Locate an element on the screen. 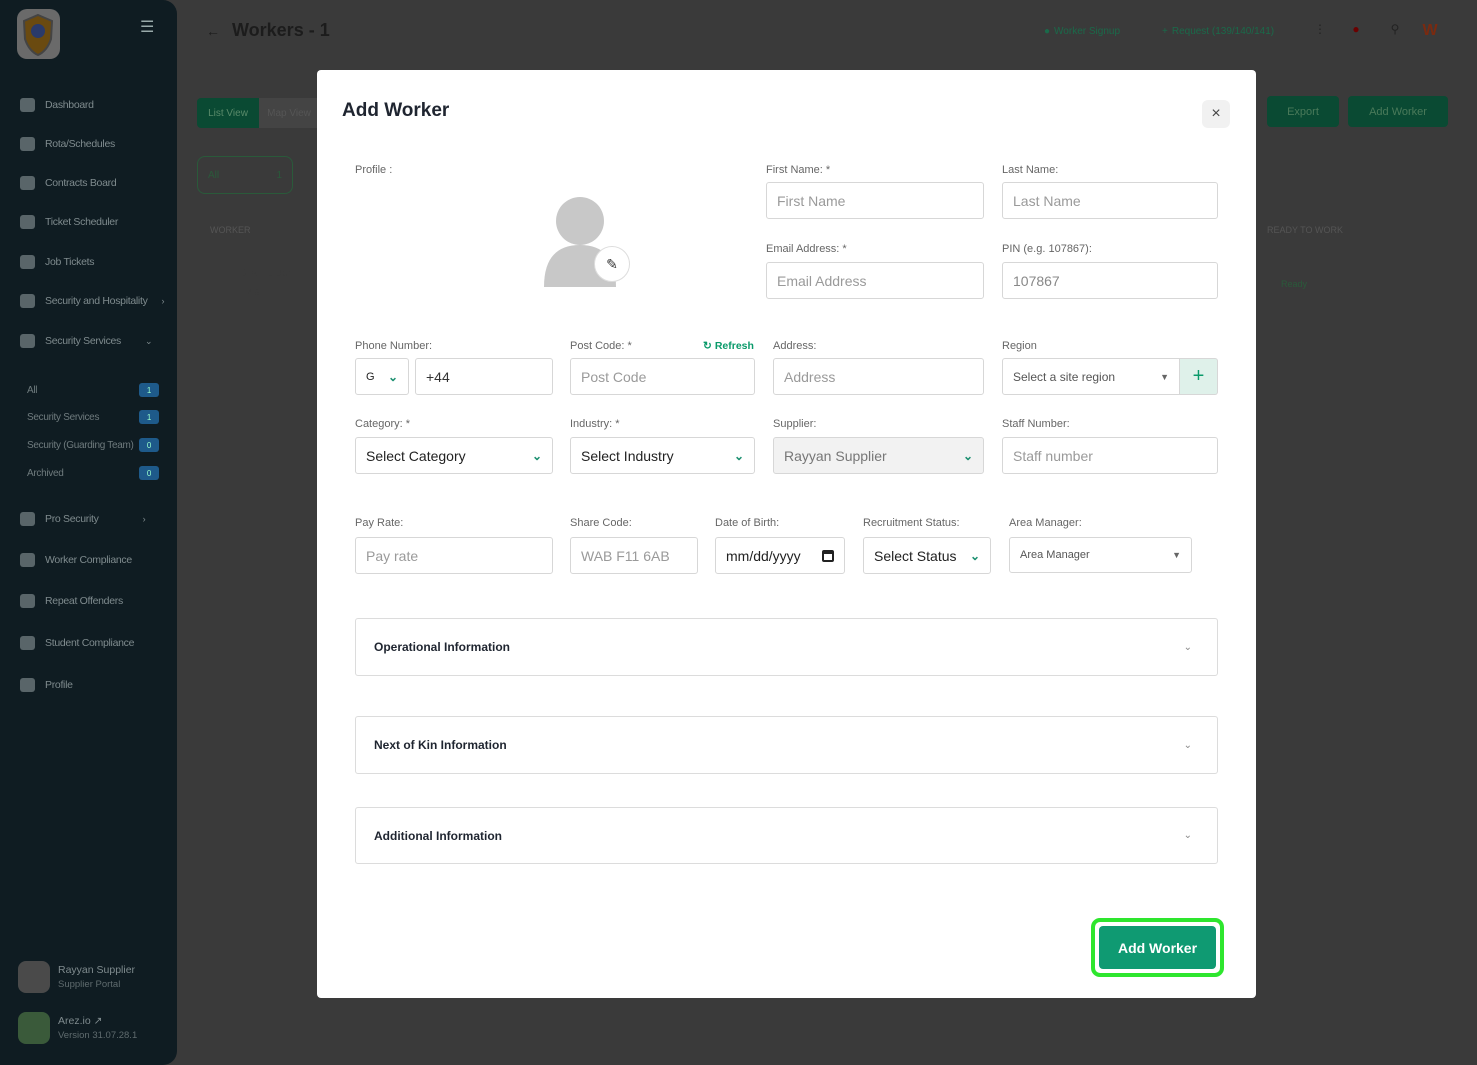 This screenshot has width=1477, height=1065. worker-signup-link: ● Worker Signup is located at coordinates (1082, 31).